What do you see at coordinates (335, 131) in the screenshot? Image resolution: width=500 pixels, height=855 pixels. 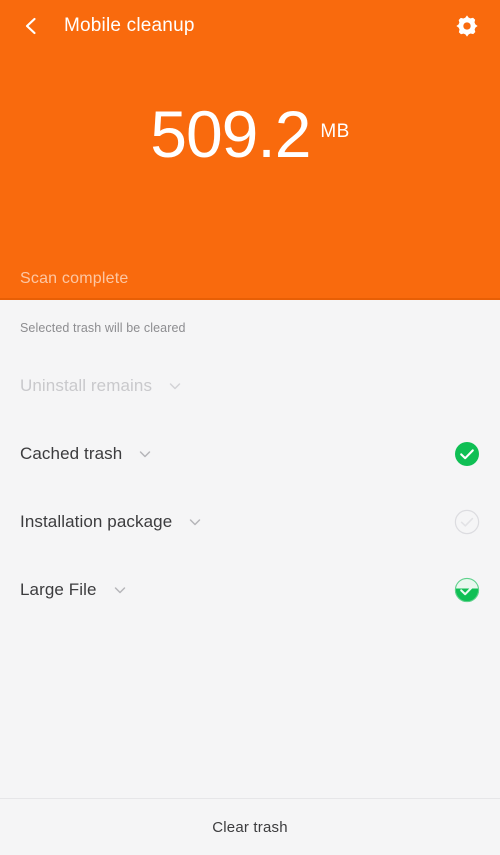 I see `trash-size-unit: MB` at bounding box center [335, 131].